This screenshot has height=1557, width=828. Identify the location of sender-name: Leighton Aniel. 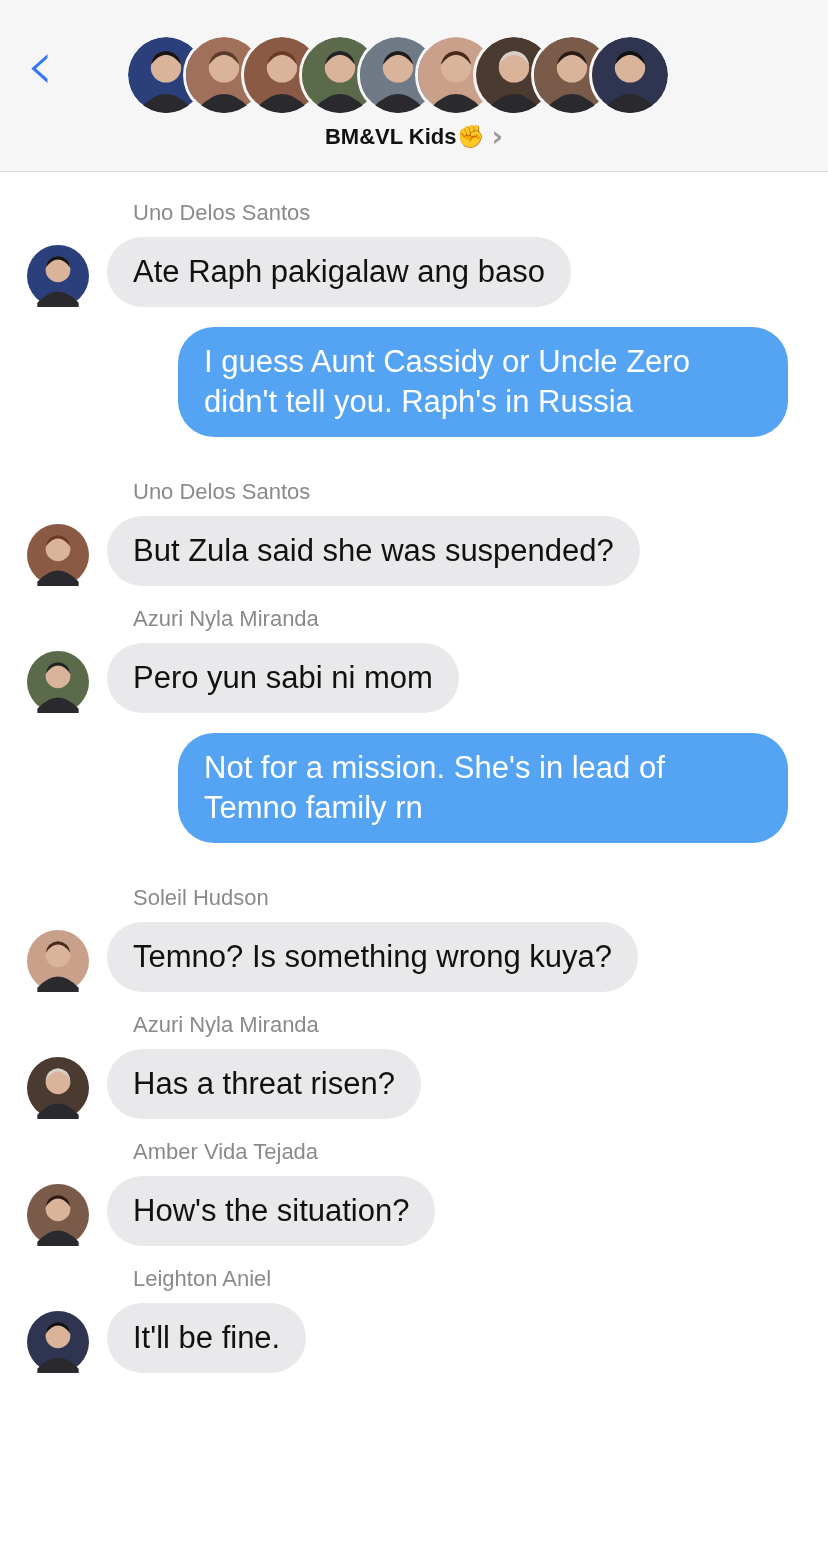
(203, 1279).